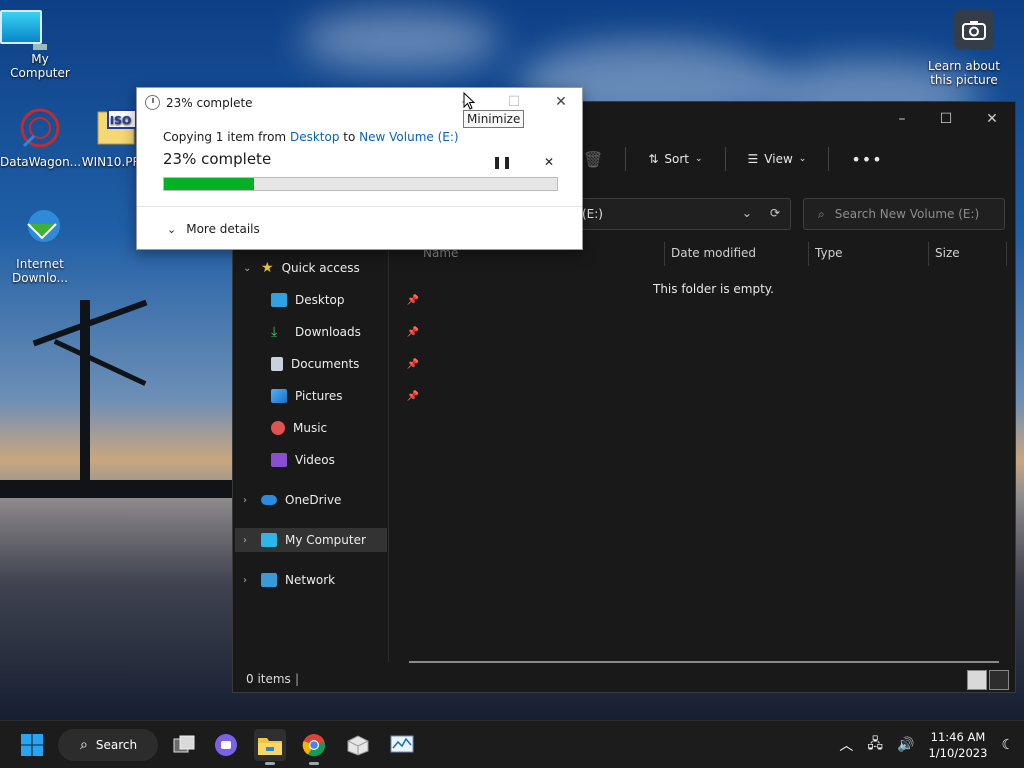  I want to click on dialog-maximize-button: ☐, so click(514, 102).